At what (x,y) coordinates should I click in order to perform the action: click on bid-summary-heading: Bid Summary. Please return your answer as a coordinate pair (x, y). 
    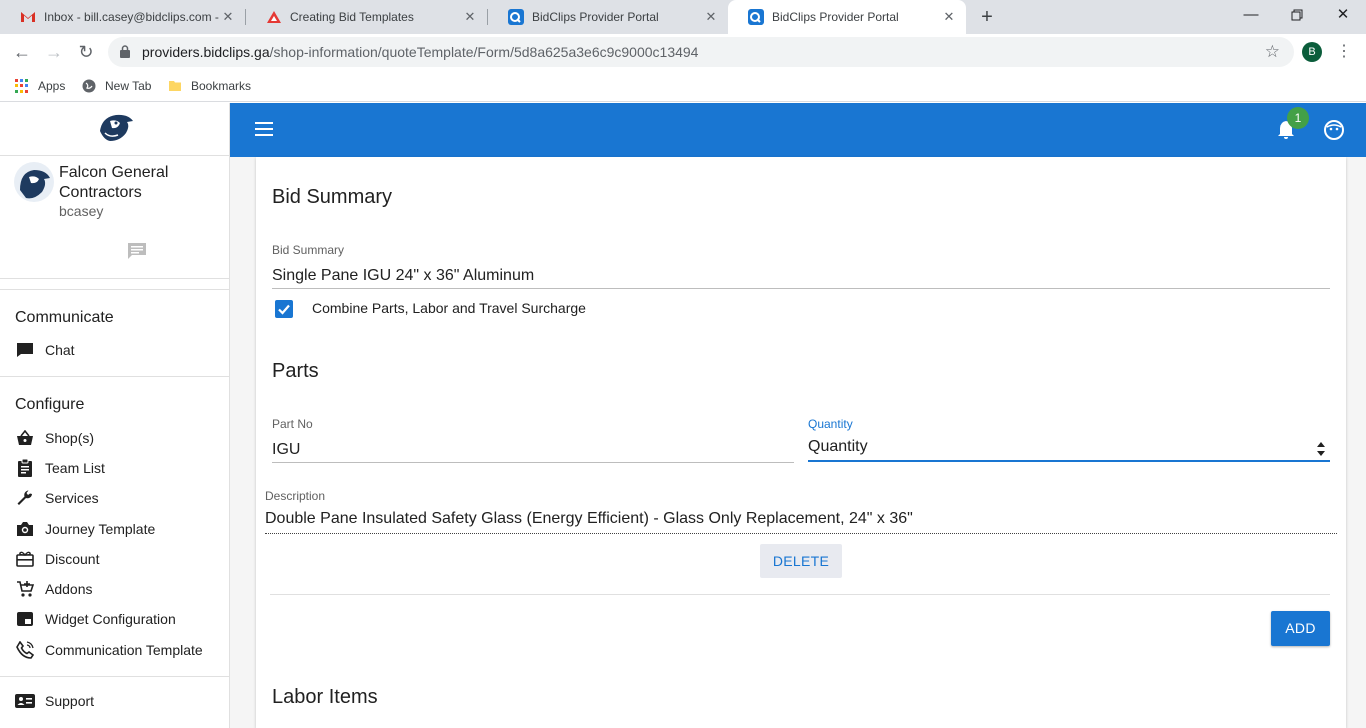
    Looking at the image, I should click on (332, 197).